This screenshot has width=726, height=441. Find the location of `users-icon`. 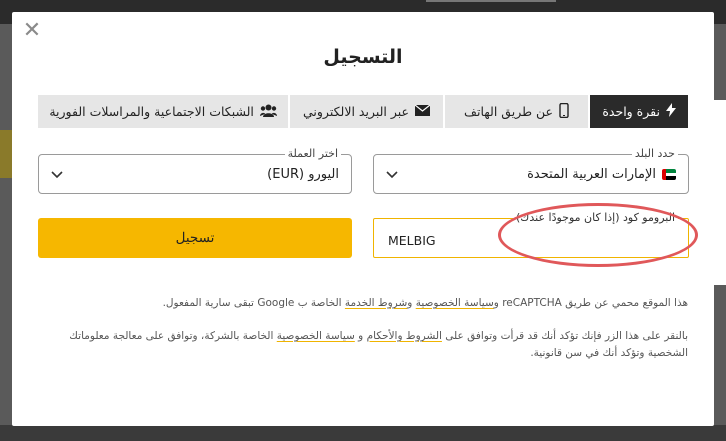

users-icon is located at coordinates (268, 112).